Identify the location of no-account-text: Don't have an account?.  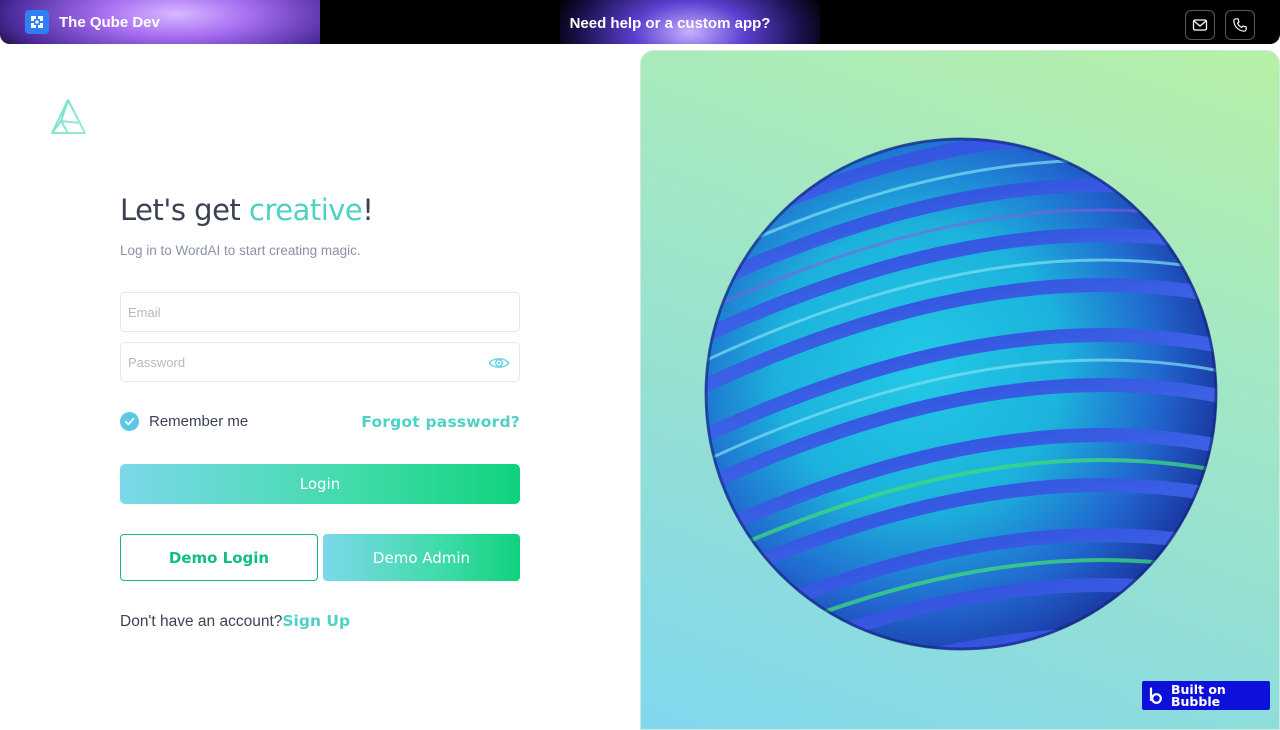
(201, 621).